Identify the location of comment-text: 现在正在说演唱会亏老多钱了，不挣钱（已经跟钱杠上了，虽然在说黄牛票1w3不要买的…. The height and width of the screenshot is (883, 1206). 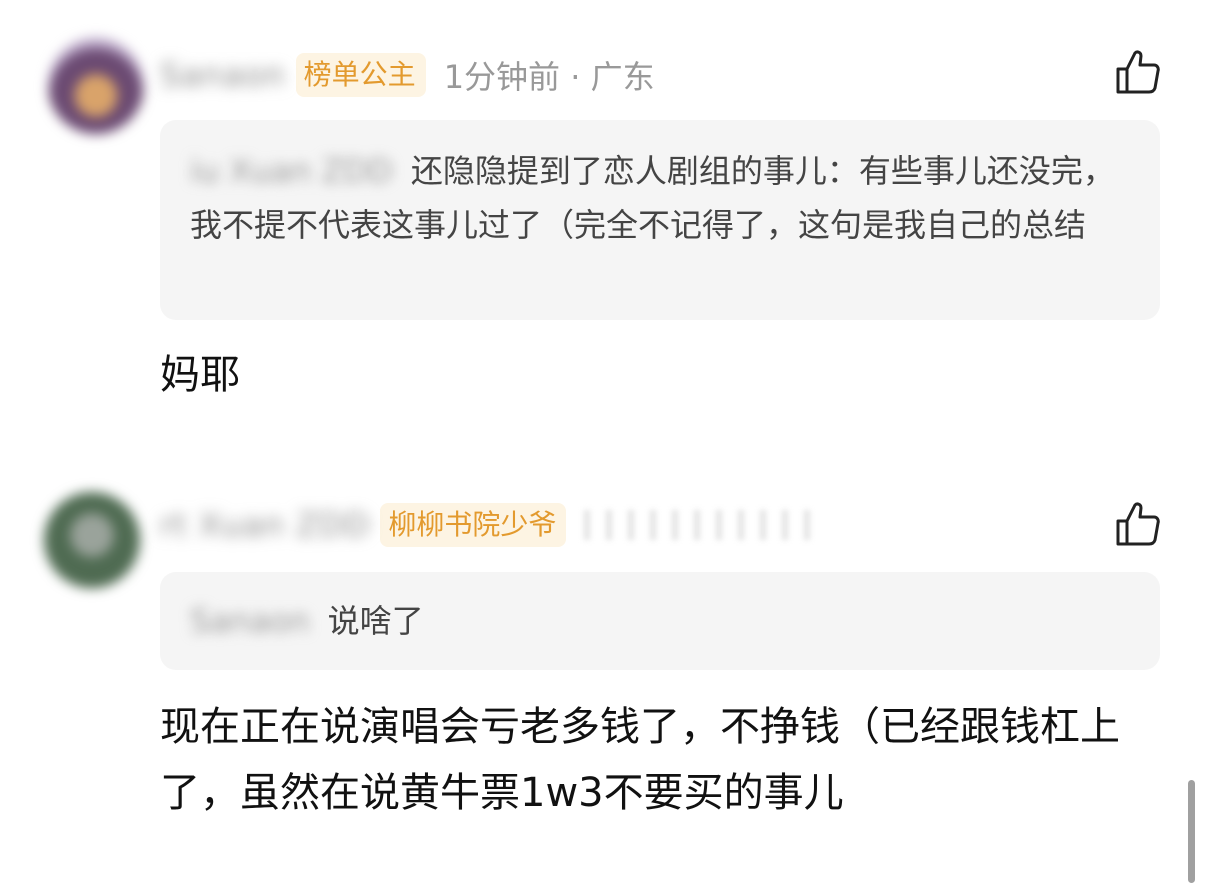
(640, 760).